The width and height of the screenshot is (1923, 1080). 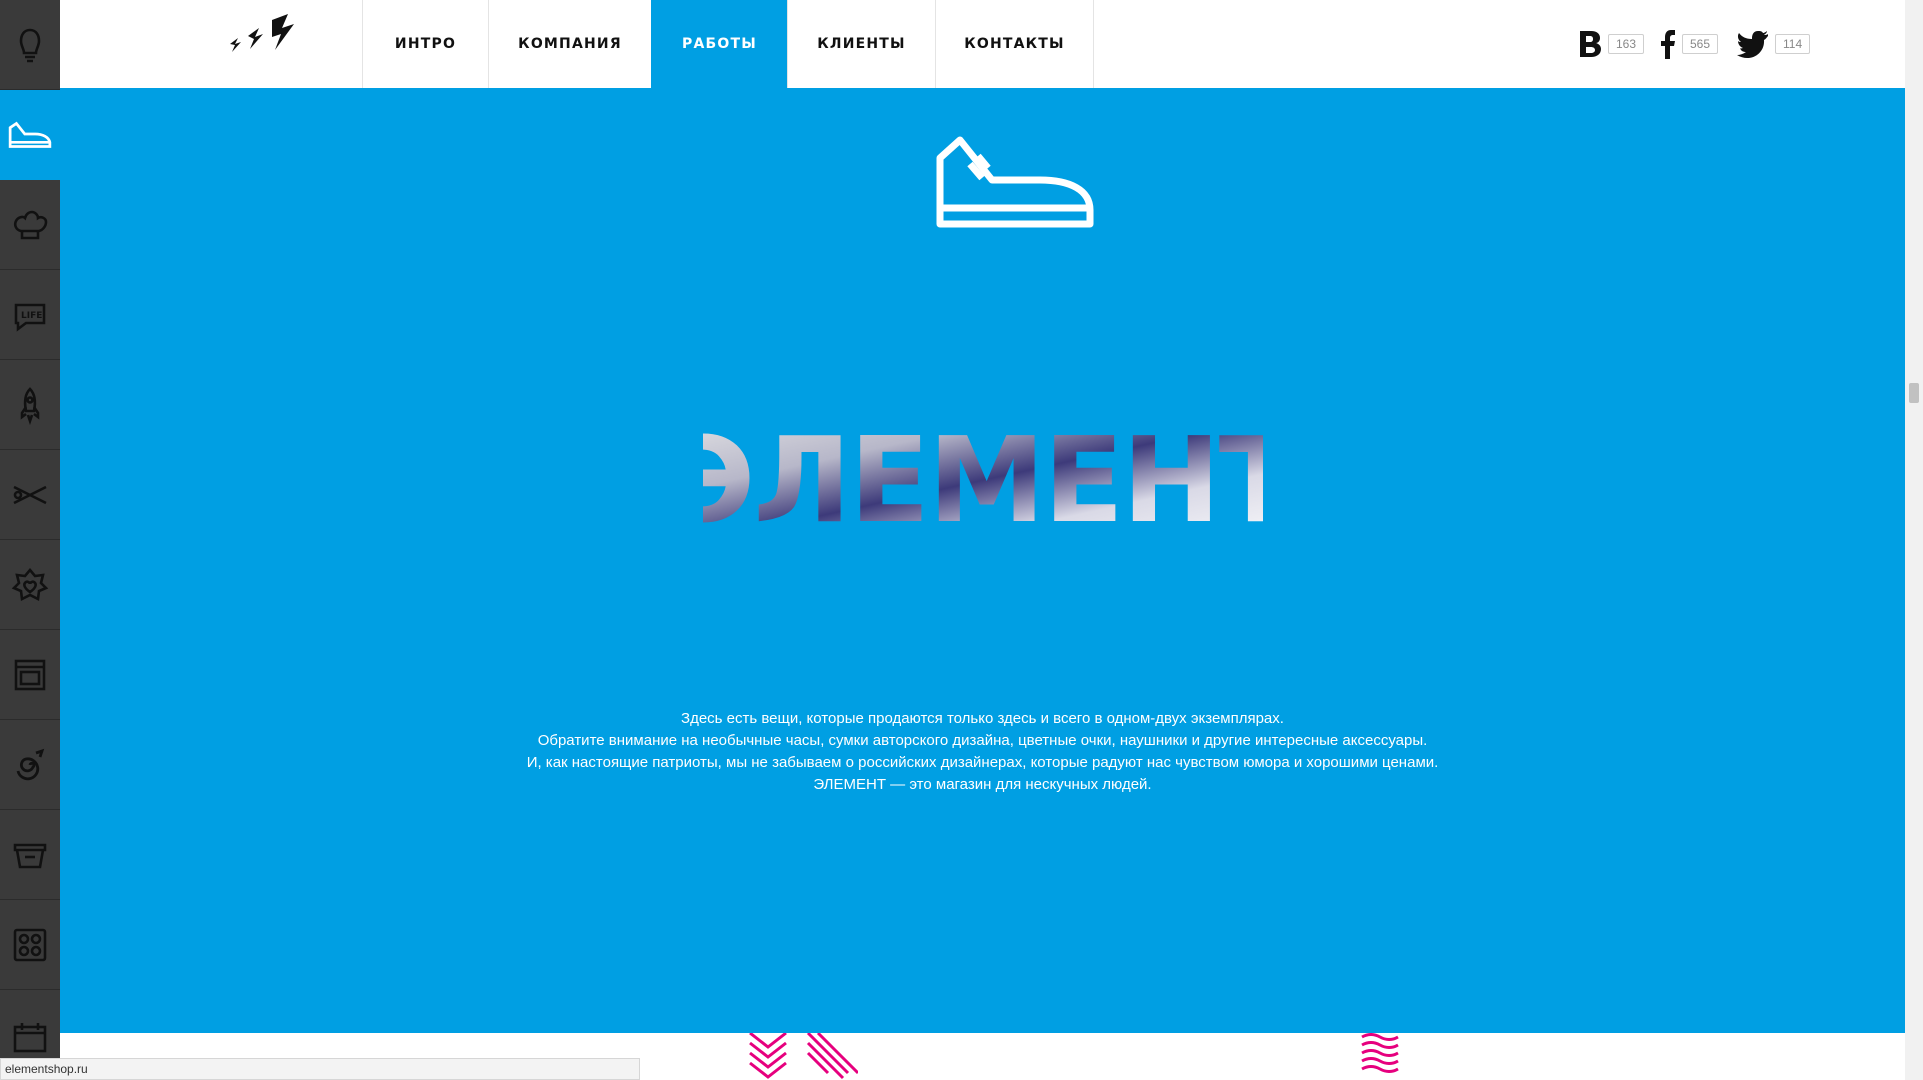 I want to click on calendar-icon, so click(x=30, y=1037).